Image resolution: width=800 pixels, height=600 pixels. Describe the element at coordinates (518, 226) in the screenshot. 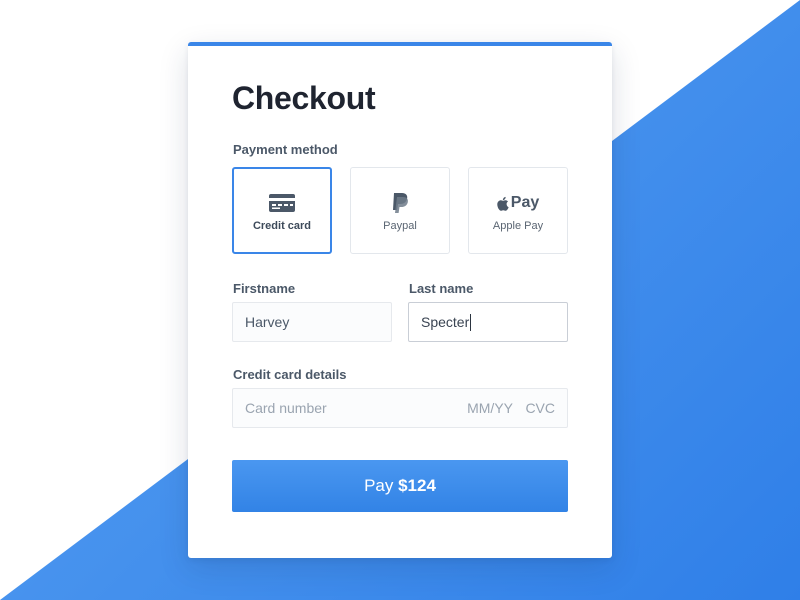

I see `payment-option-label: Apple Pay` at that location.